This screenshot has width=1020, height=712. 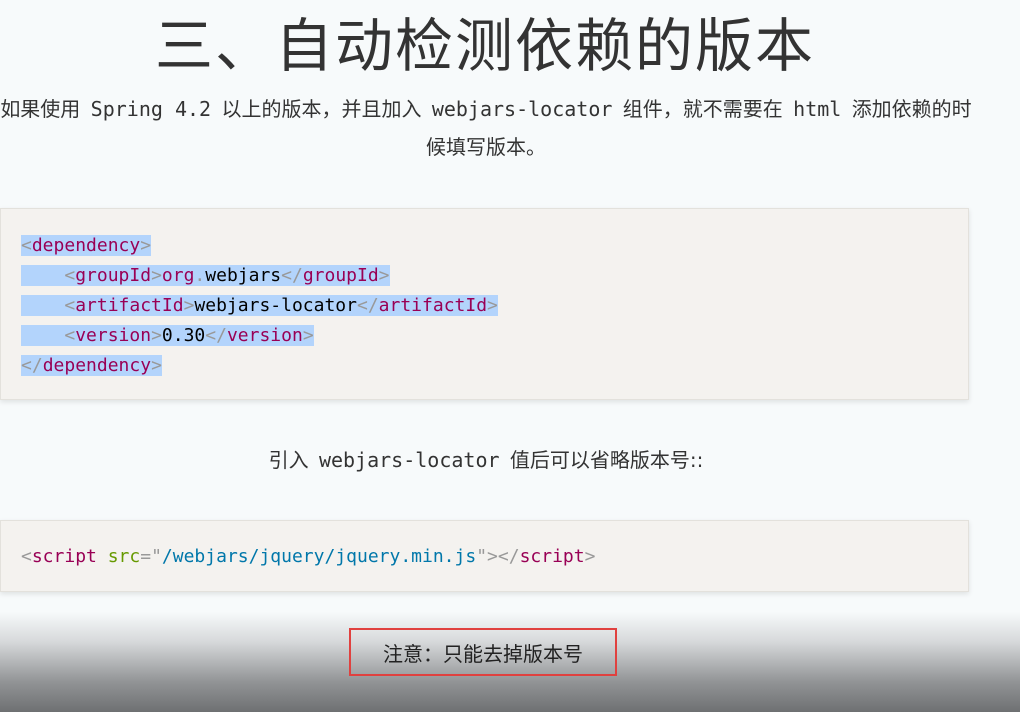 What do you see at coordinates (494, 306) in the screenshot?
I see `code-line-3: <artifactId>webjars-locator</artifactId>` at bounding box center [494, 306].